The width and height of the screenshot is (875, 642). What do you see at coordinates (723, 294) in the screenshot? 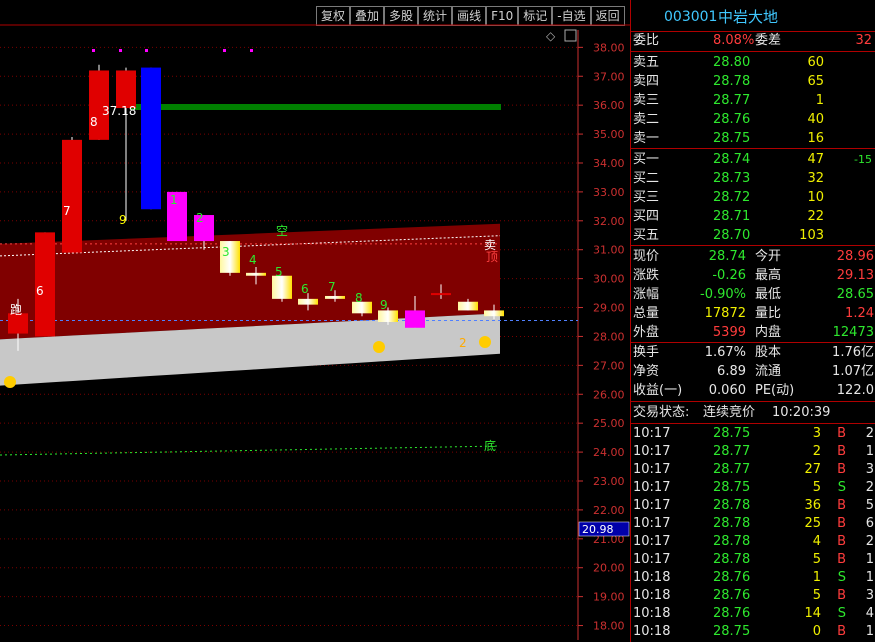
I see `stat-value: -0.90%` at bounding box center [723, 294].